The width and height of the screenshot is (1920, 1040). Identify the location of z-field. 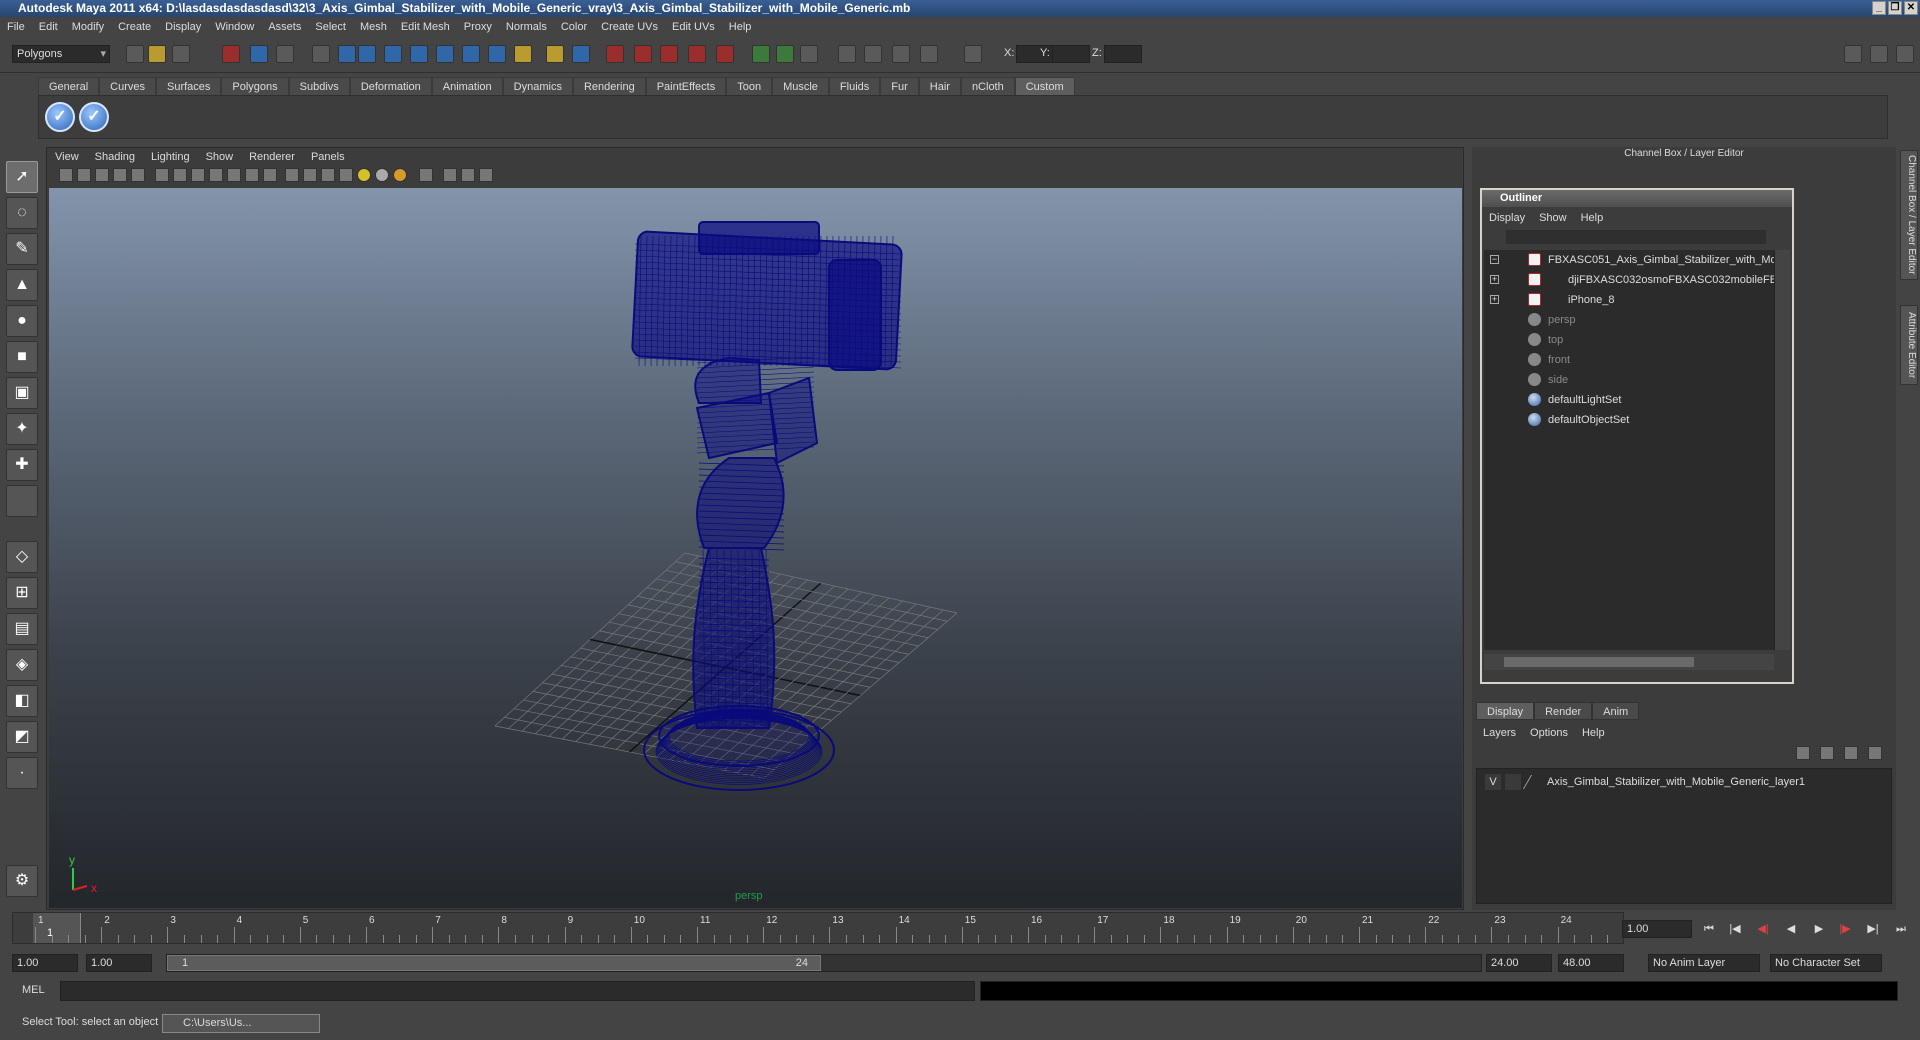
(1123, 54).